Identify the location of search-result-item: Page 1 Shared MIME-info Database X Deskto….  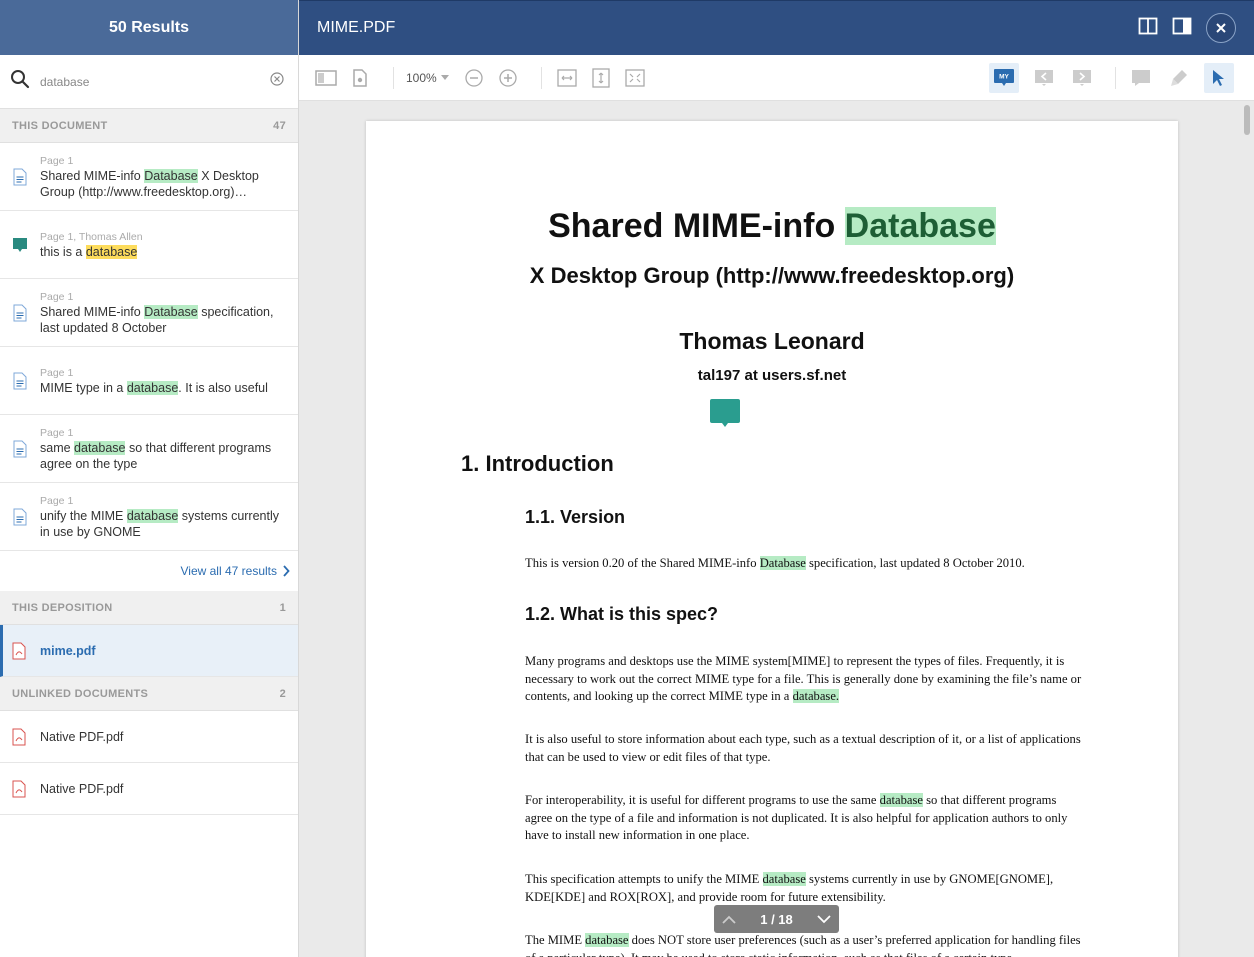
(149, 177).